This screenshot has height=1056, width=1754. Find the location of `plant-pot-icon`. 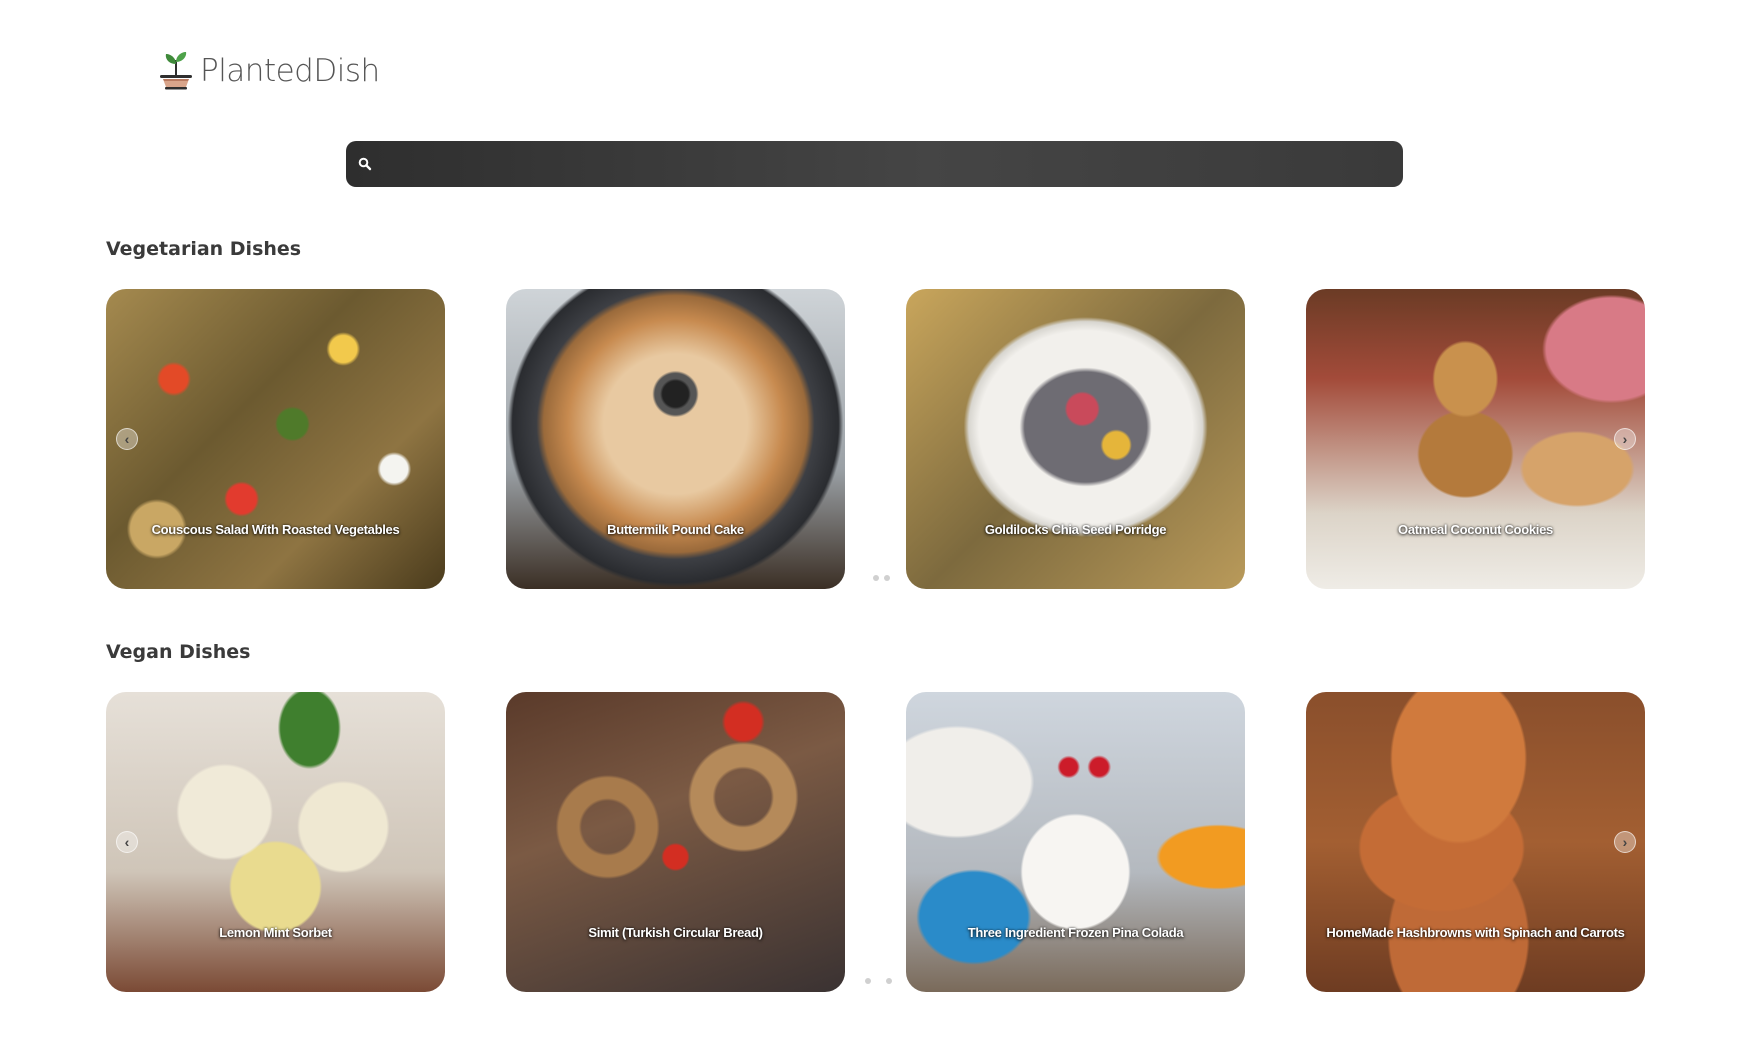

plant-pot-icon is located at coordinates (176, 71).